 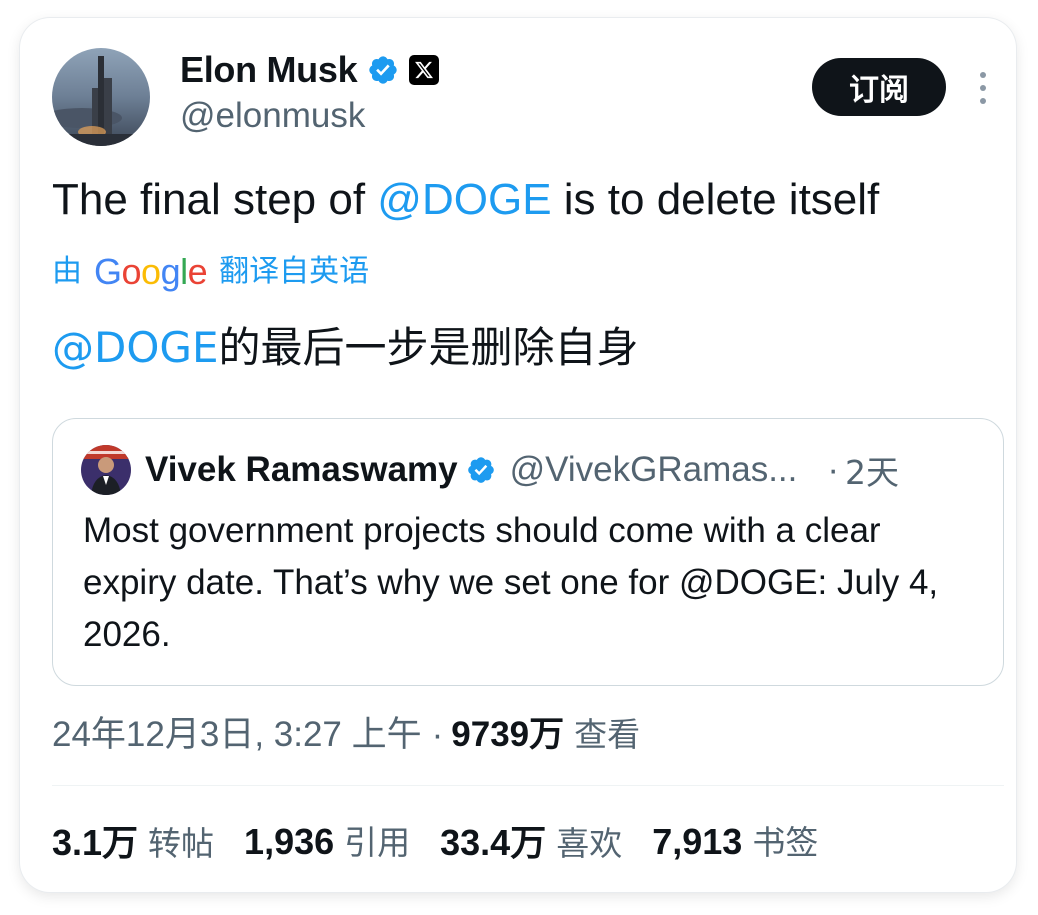 What do you see at coordinates (872, 470) in the screenshot?
I see `quoted-timestamp: 2天` at bounding box center [872, 470].